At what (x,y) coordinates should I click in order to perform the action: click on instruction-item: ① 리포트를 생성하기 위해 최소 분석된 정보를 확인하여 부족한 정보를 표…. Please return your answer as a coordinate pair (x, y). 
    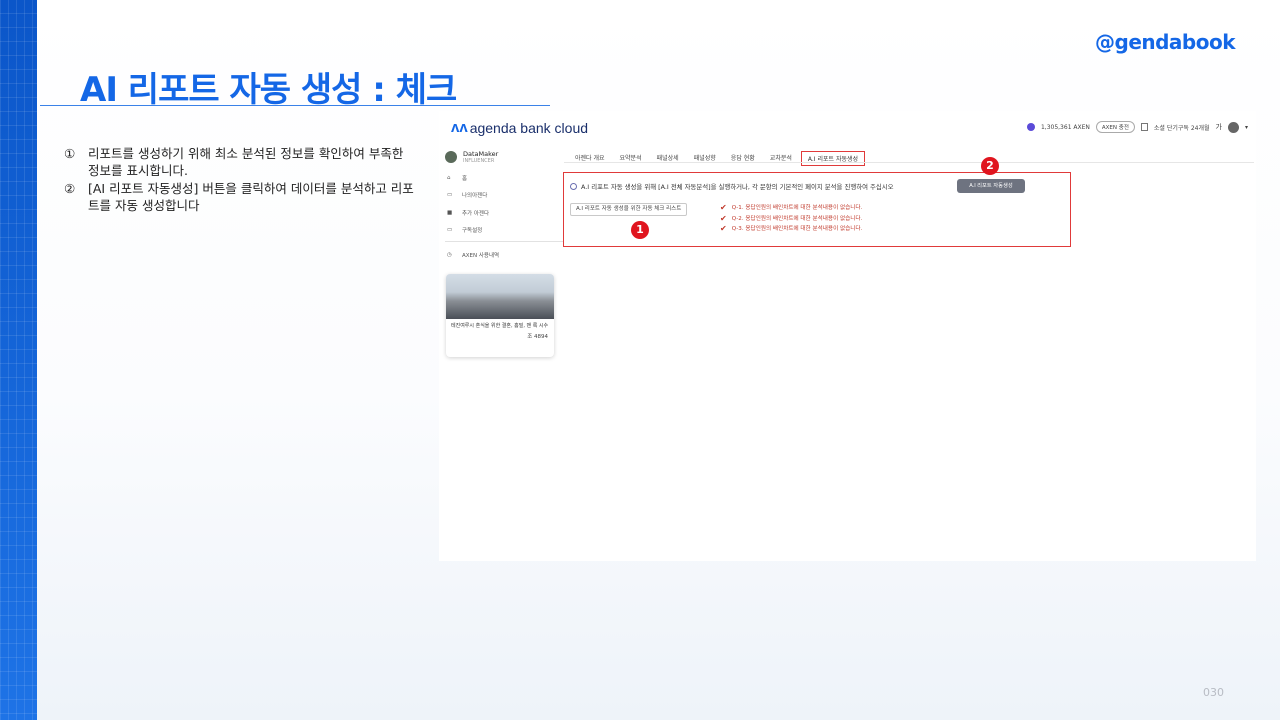
    Looking at the image, I should click on (239, 162).